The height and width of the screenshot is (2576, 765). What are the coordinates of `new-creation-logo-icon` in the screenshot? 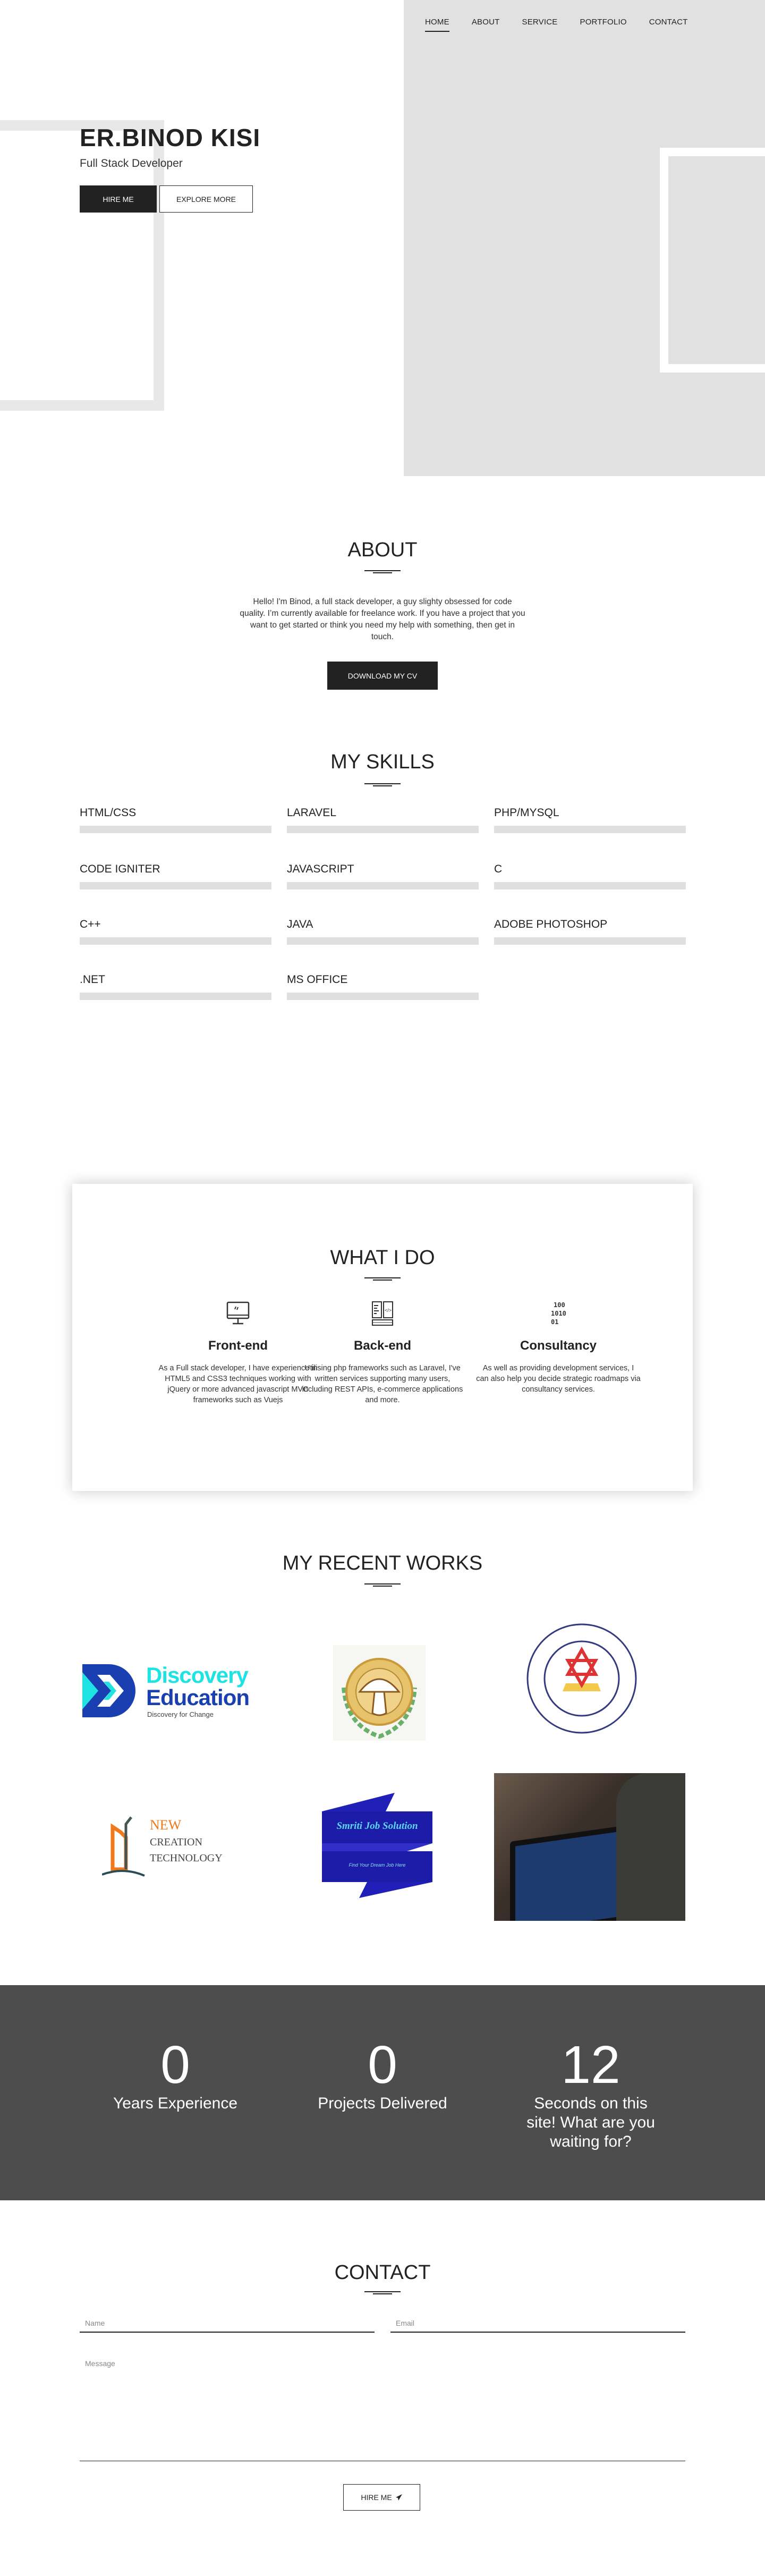 It's located at (123, 1847).